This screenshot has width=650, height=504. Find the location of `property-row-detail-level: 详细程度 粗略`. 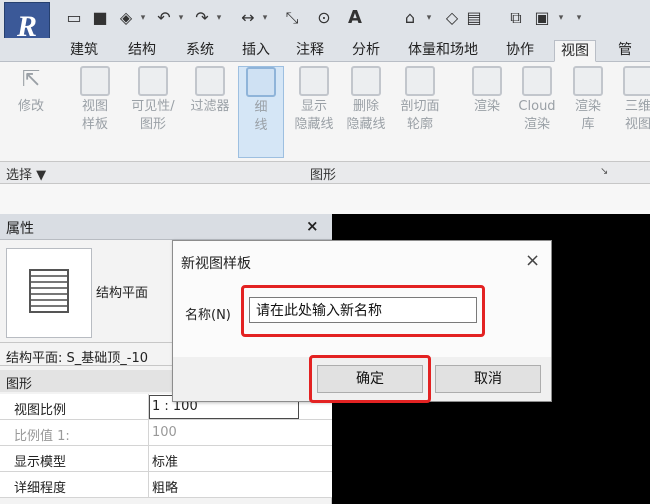

property-row-detail-level: 详细程度 粗略 is located at coordinates (166, 485).